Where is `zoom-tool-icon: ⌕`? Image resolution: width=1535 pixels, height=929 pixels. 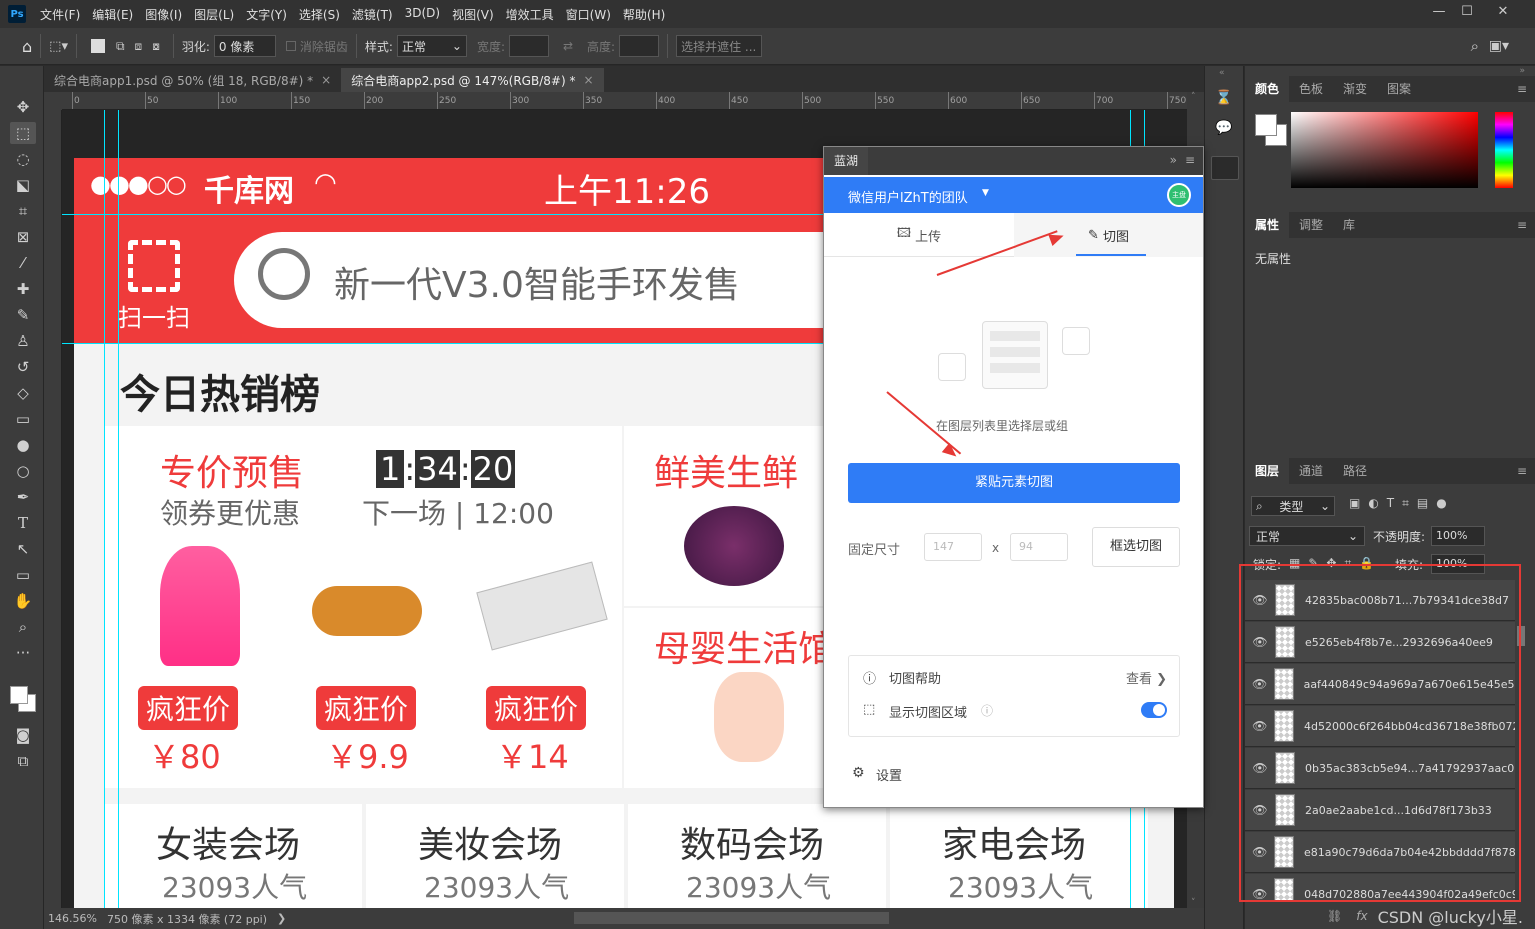 zoom-tool-icon: ⌕ is located at coordinates (23, 627).